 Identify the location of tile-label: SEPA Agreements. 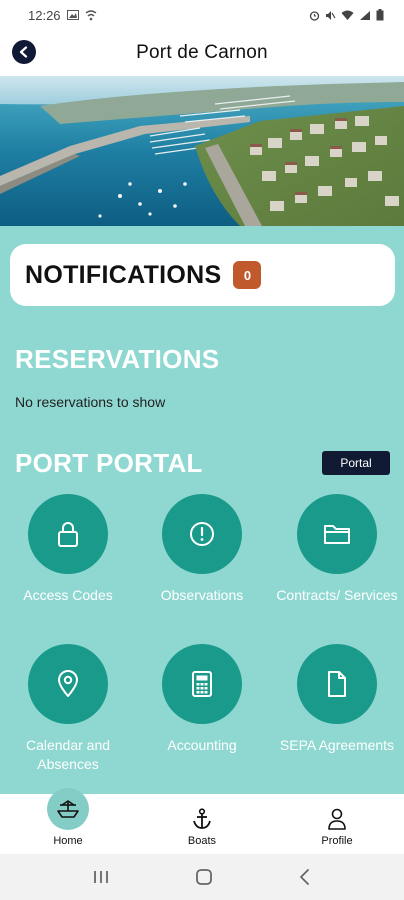
(337, 745).